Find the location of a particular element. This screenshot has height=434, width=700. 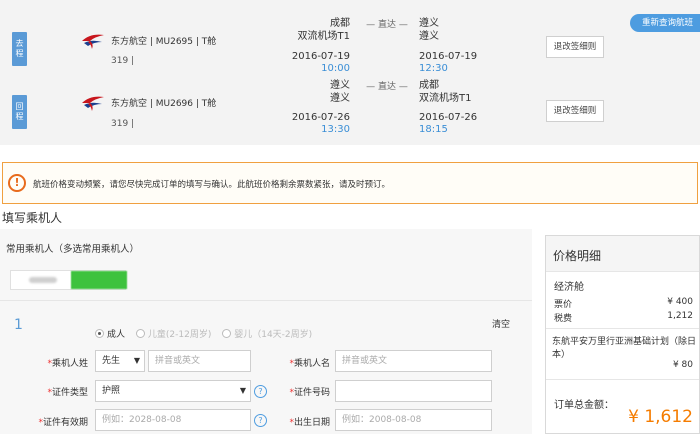

id-number-label: *证件号码 is located at coordinates (309, 393).